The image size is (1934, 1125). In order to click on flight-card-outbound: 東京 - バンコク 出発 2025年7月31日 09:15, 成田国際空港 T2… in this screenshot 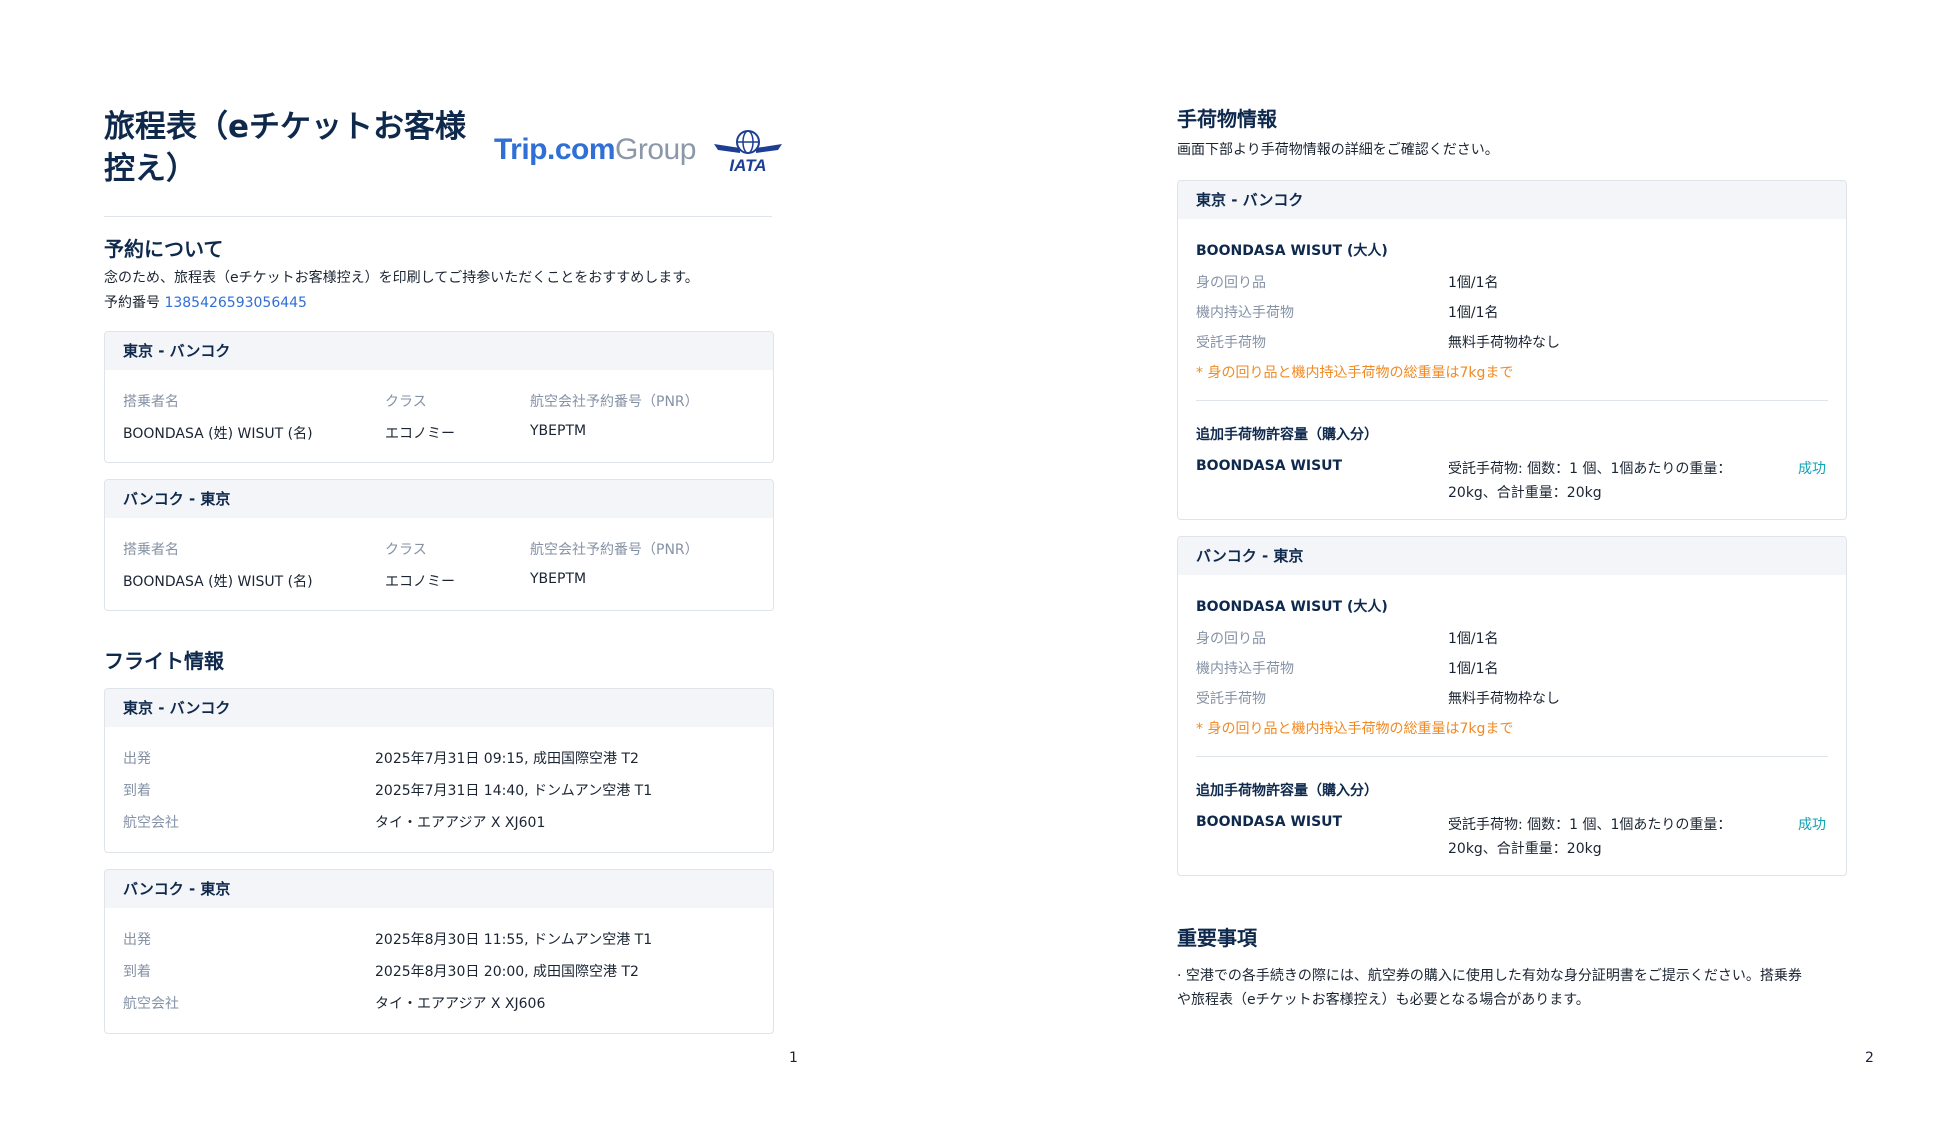, I will do `click(439, 770)`.